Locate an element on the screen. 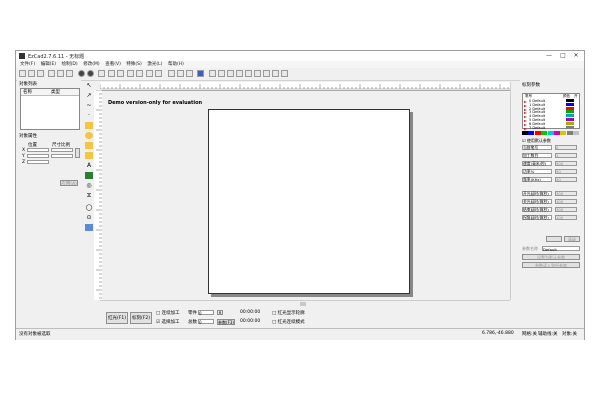 This screenshot has height=400, width=600. menu-edit: 编辑(E) is located at coordinates (48, 64).